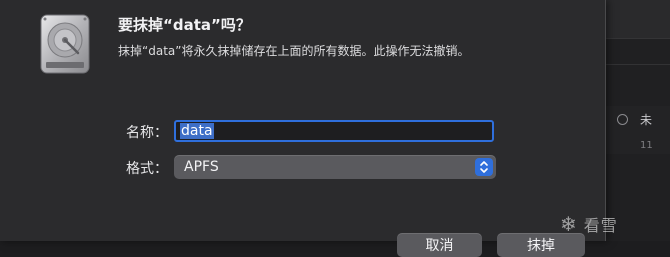  I want to click on format-select: APFS, so click(335, 167).